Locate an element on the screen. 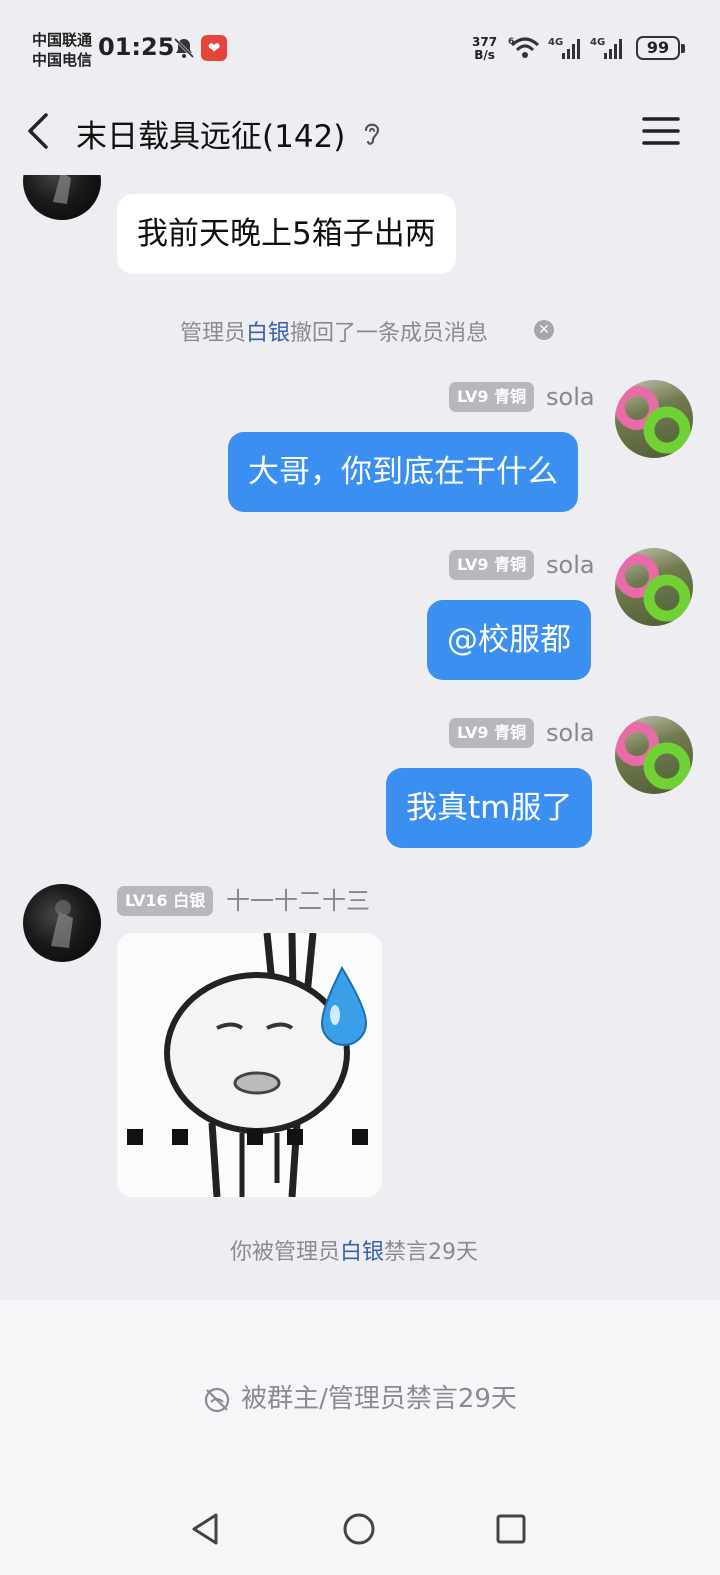 Image resolution: width=720 pixels, height=1575 pixels. system-message-muted: 你被管理员白银禁言29天 is located at coordinates (354, 1250).